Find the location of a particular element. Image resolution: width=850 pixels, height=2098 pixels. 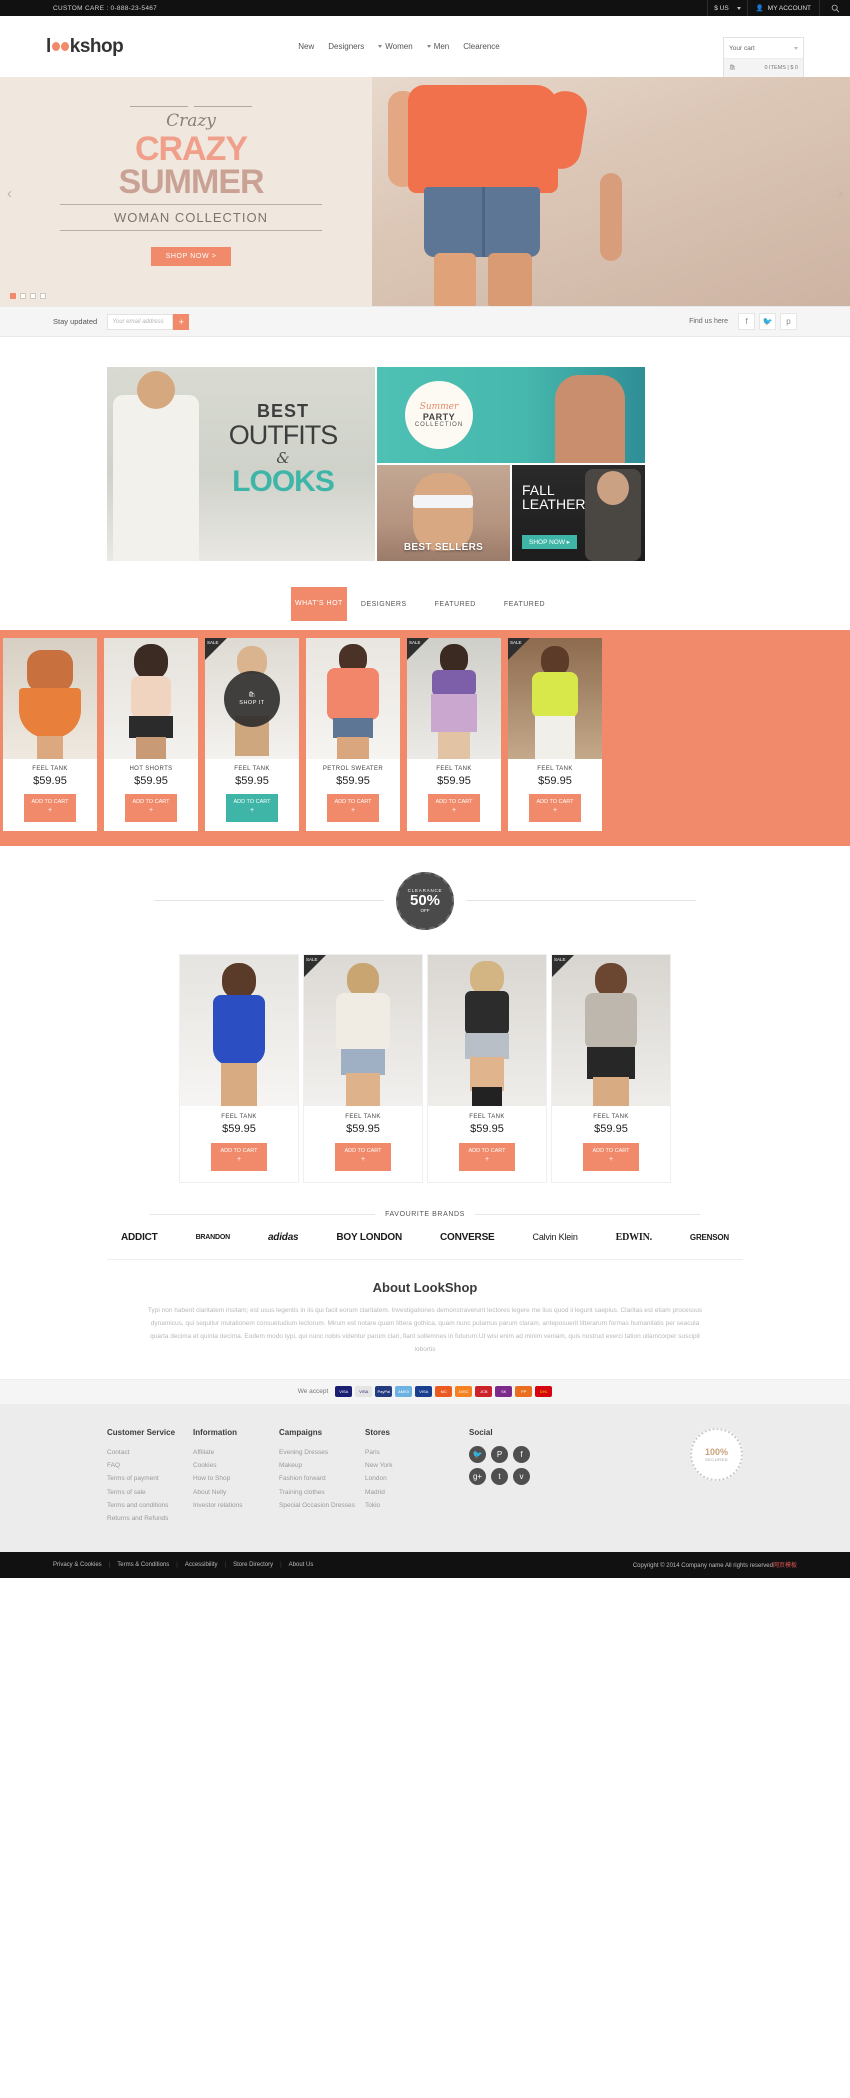

site-logo: l kshop is located at coordinates (85, 47).